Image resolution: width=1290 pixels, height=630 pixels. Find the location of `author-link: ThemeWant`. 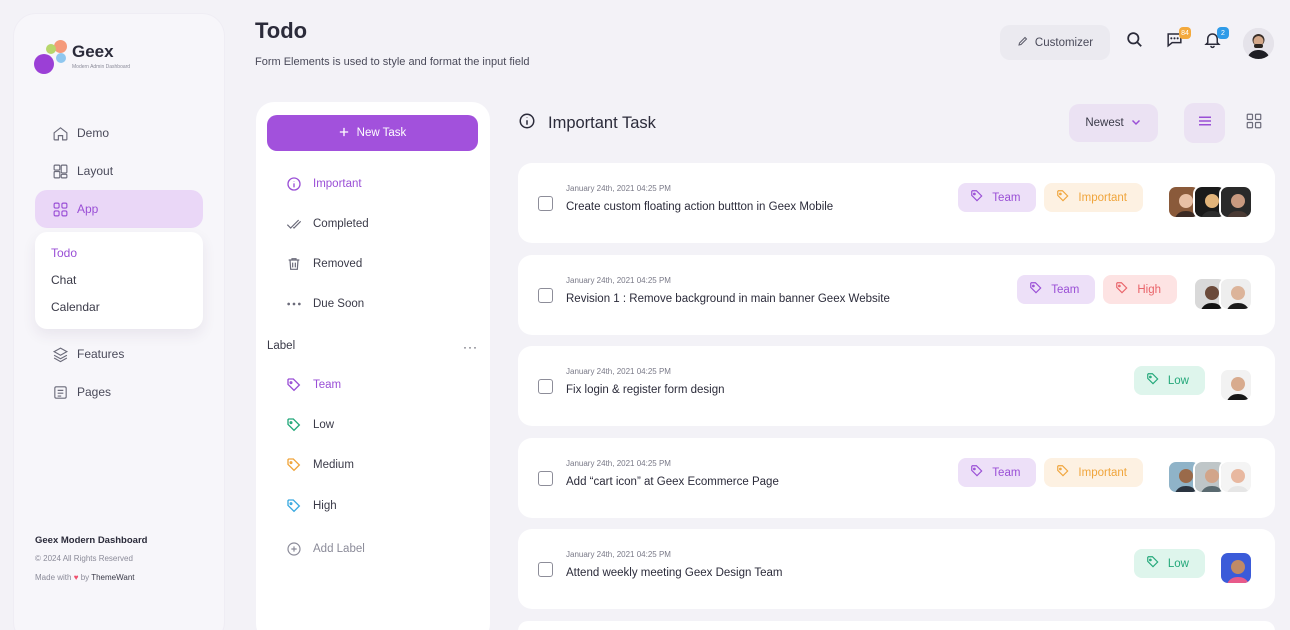

author-link: ThemeWant is located at coordinates (112, 577).